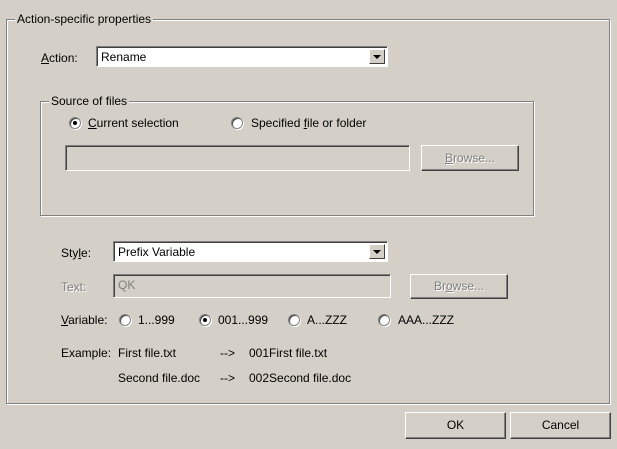 The width and height of the screenshot is (617, 449). What do you see at coordinates (76, 253) in the screenshot?
I see `style-label: Style:` at bounding box center [76, 253].